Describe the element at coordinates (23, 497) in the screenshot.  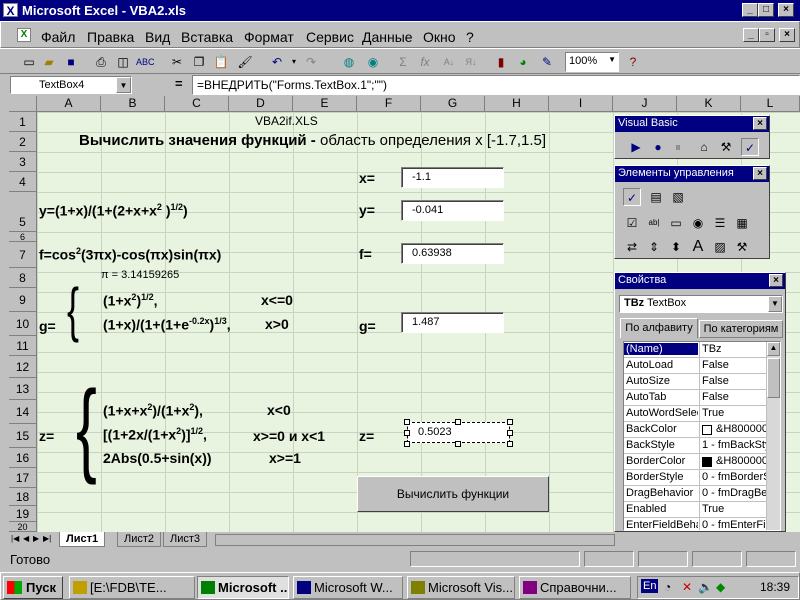
I see `row-header: 18` at that location.